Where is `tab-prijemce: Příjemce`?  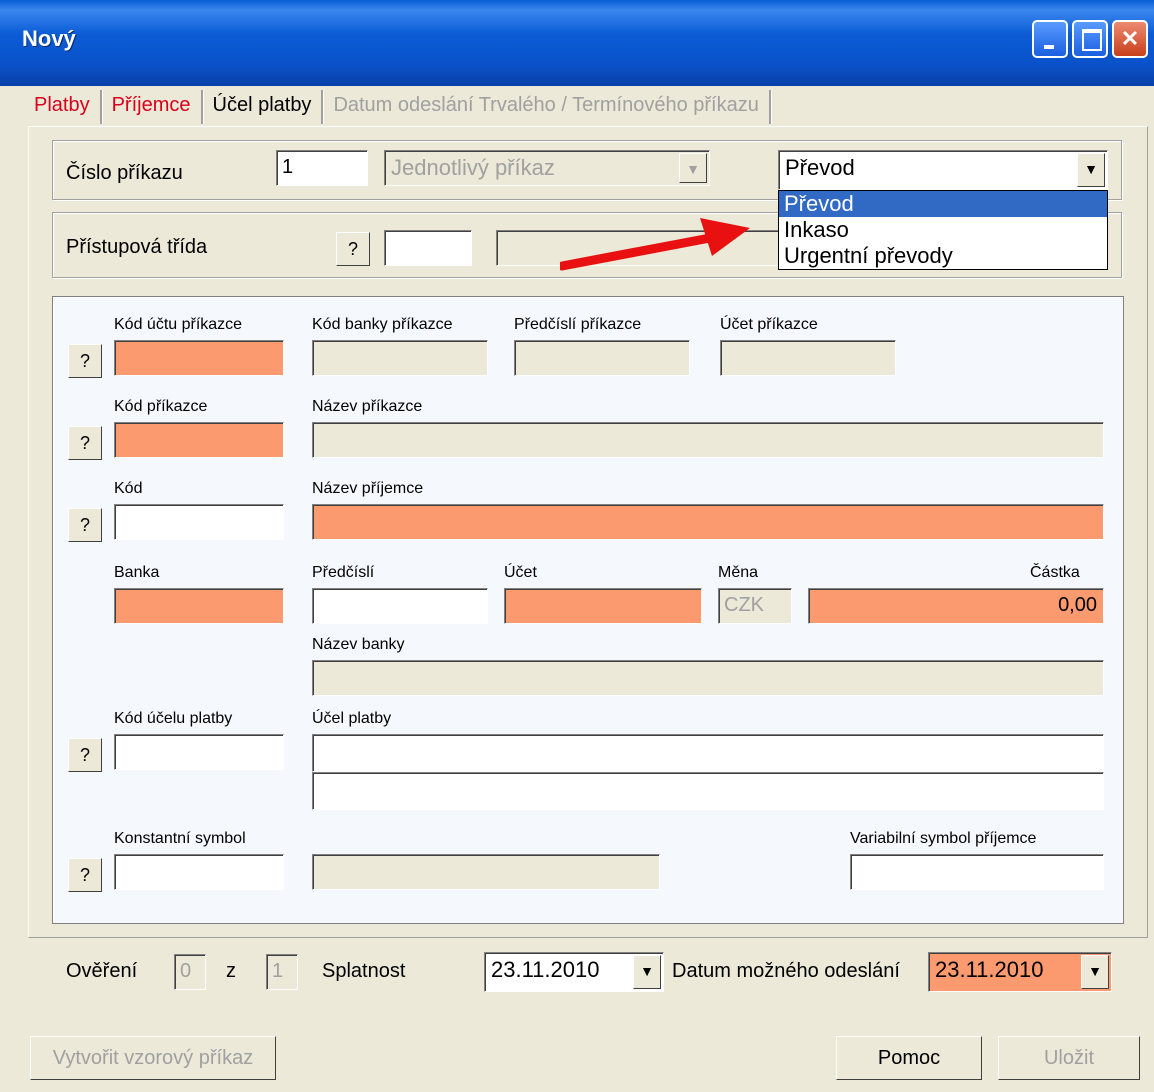 tab-prijemce: Příjemce is located at coordinates (152, 107).